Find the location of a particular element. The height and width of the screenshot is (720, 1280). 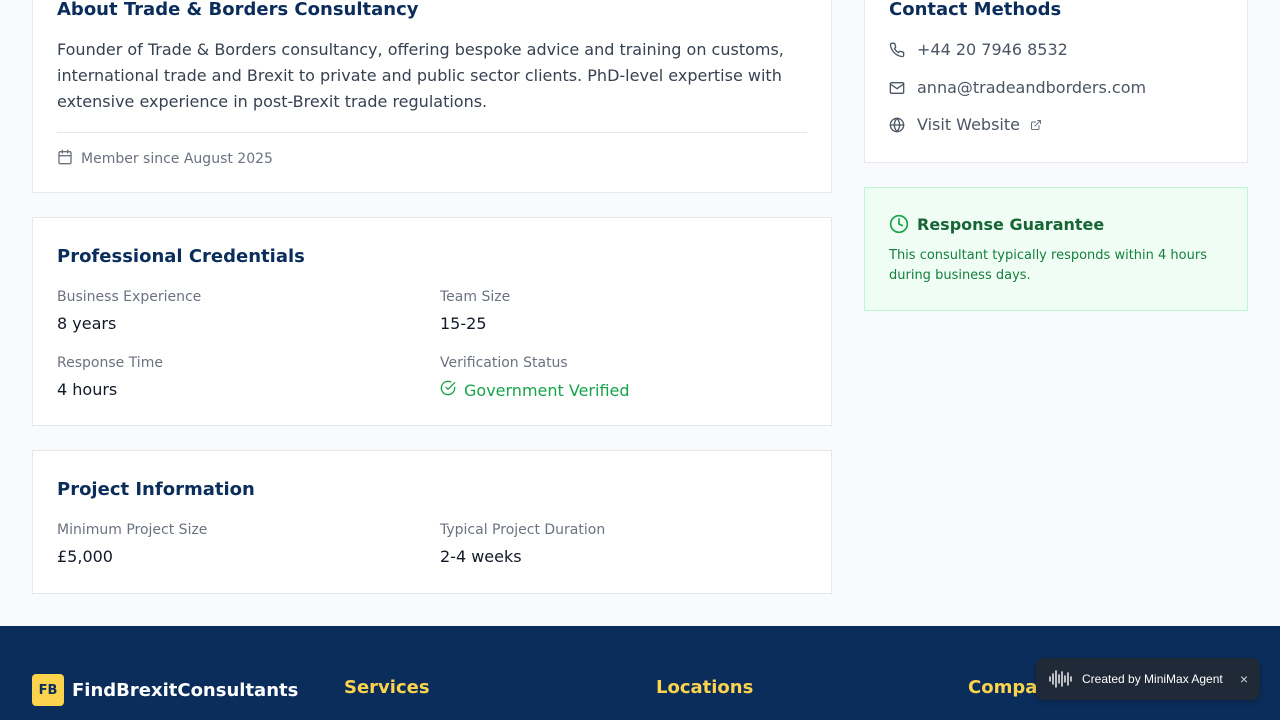

response-time-value: 4 hours is located at coordinates (87, 389).